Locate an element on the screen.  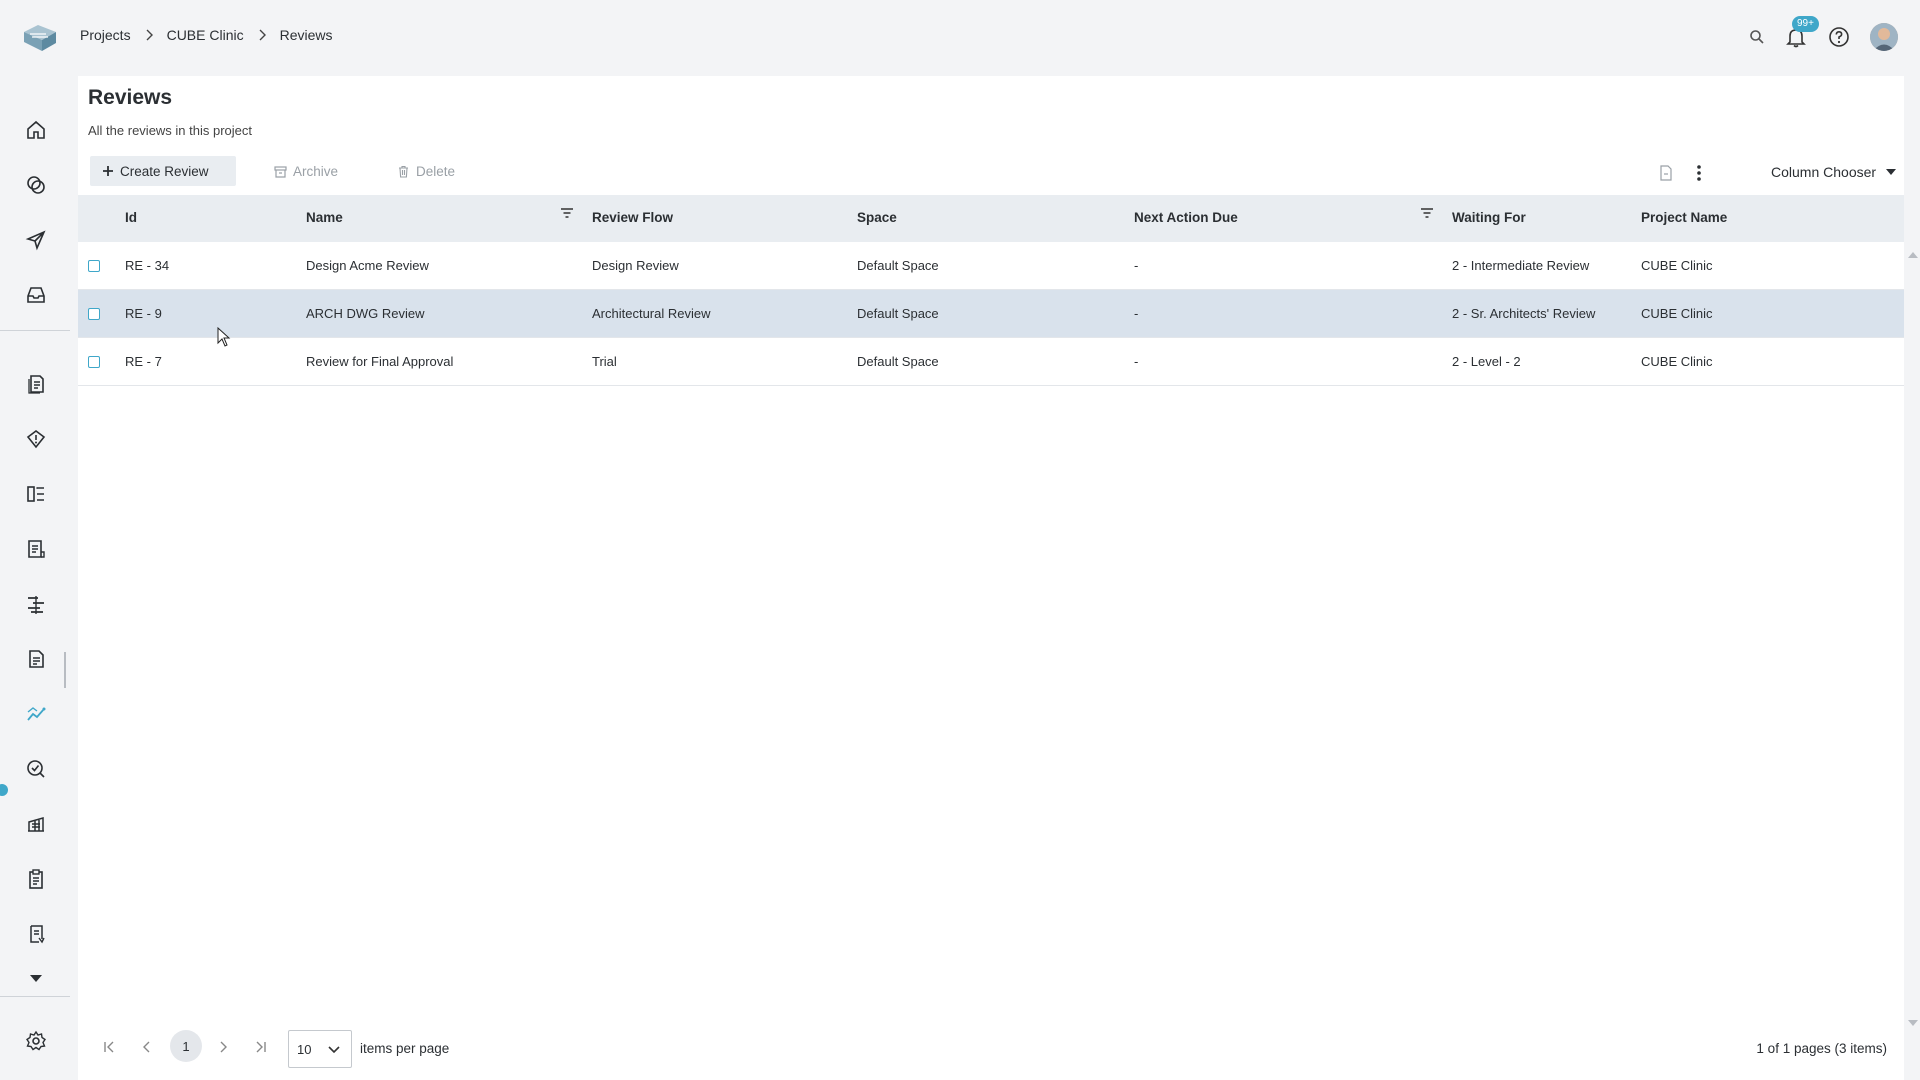
cube-logo-icon is located at coordinates (40, 38).